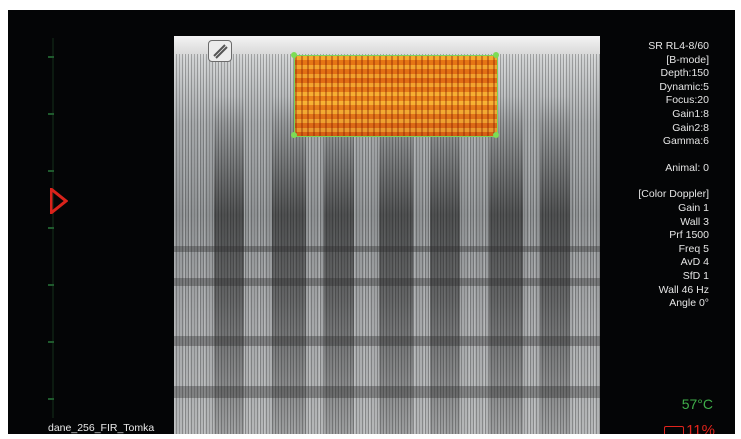 Image resolution: width=741 pixels, height=439 pixels. What do you see at coordinates (687, 59) in the screenshot?
I see `mode-label: [B-mode]` at bounding box center [687, 59].